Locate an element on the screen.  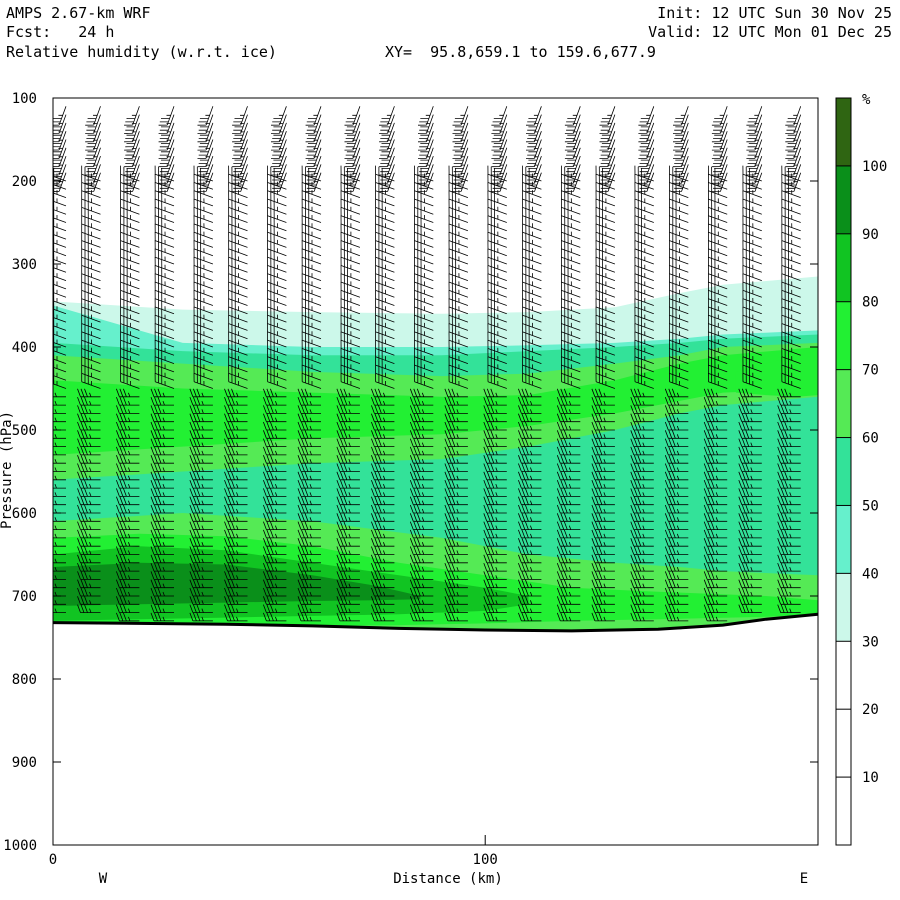
y-tick-label-6: 700 is located at coordinates (24, 597).